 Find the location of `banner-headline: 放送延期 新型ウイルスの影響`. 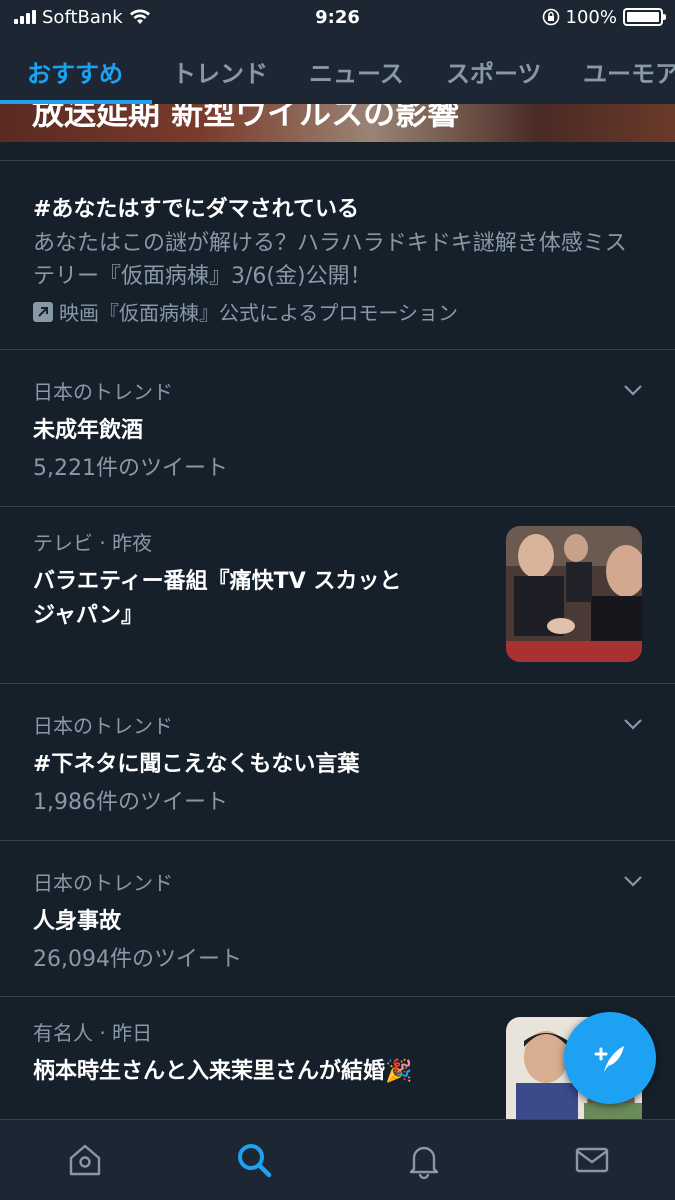

banner-headline: 放送延期 新型ウイルスの影響 is located at coordinates (246, 118).